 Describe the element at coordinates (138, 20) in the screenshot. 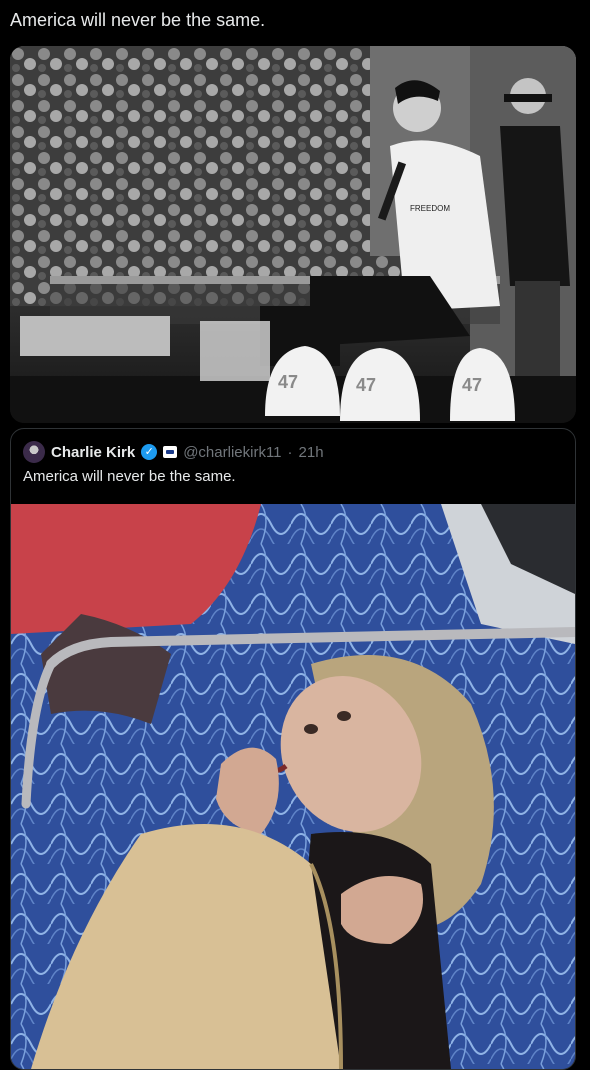

I see `post-text: America will never be the same.` at that location.